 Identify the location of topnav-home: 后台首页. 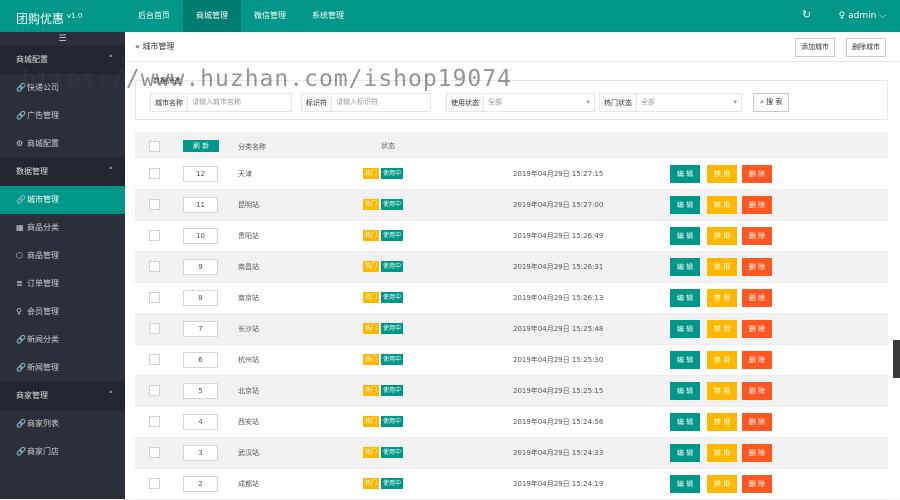
(154, 16).